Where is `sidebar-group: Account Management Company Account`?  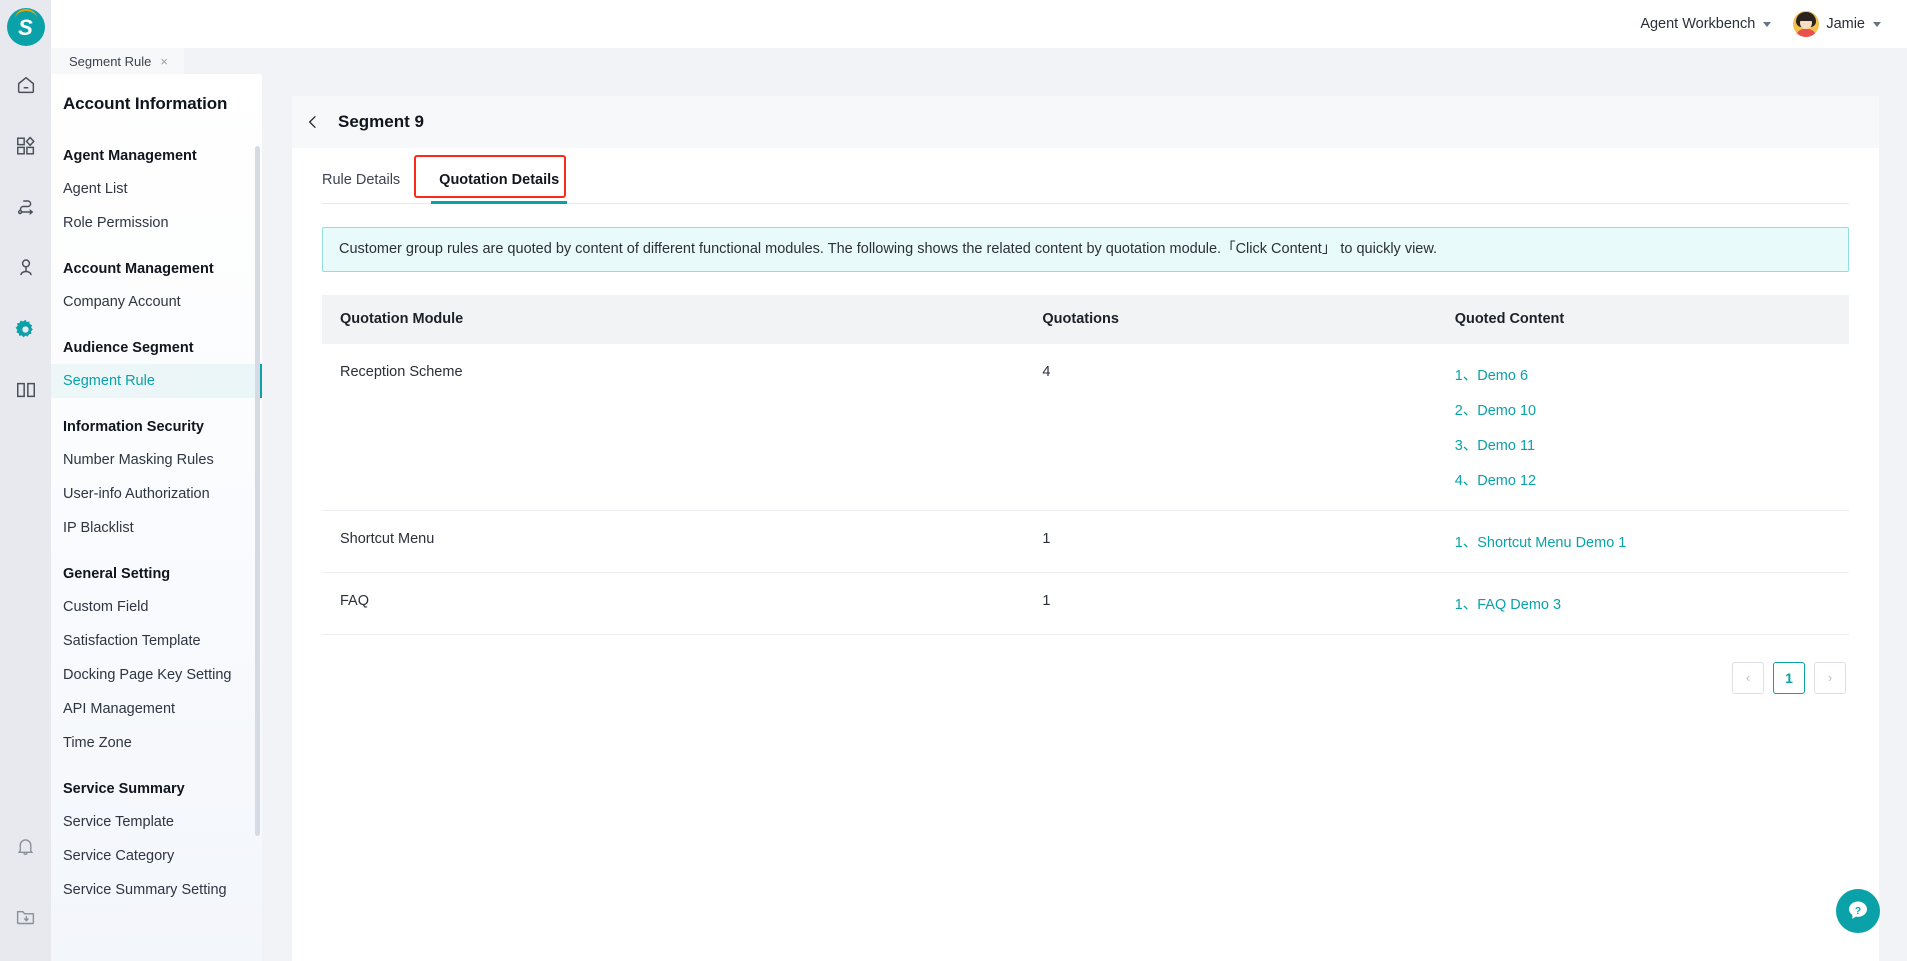 sidebar-group: Account Management Company Account is located at coordinates (156, 286).